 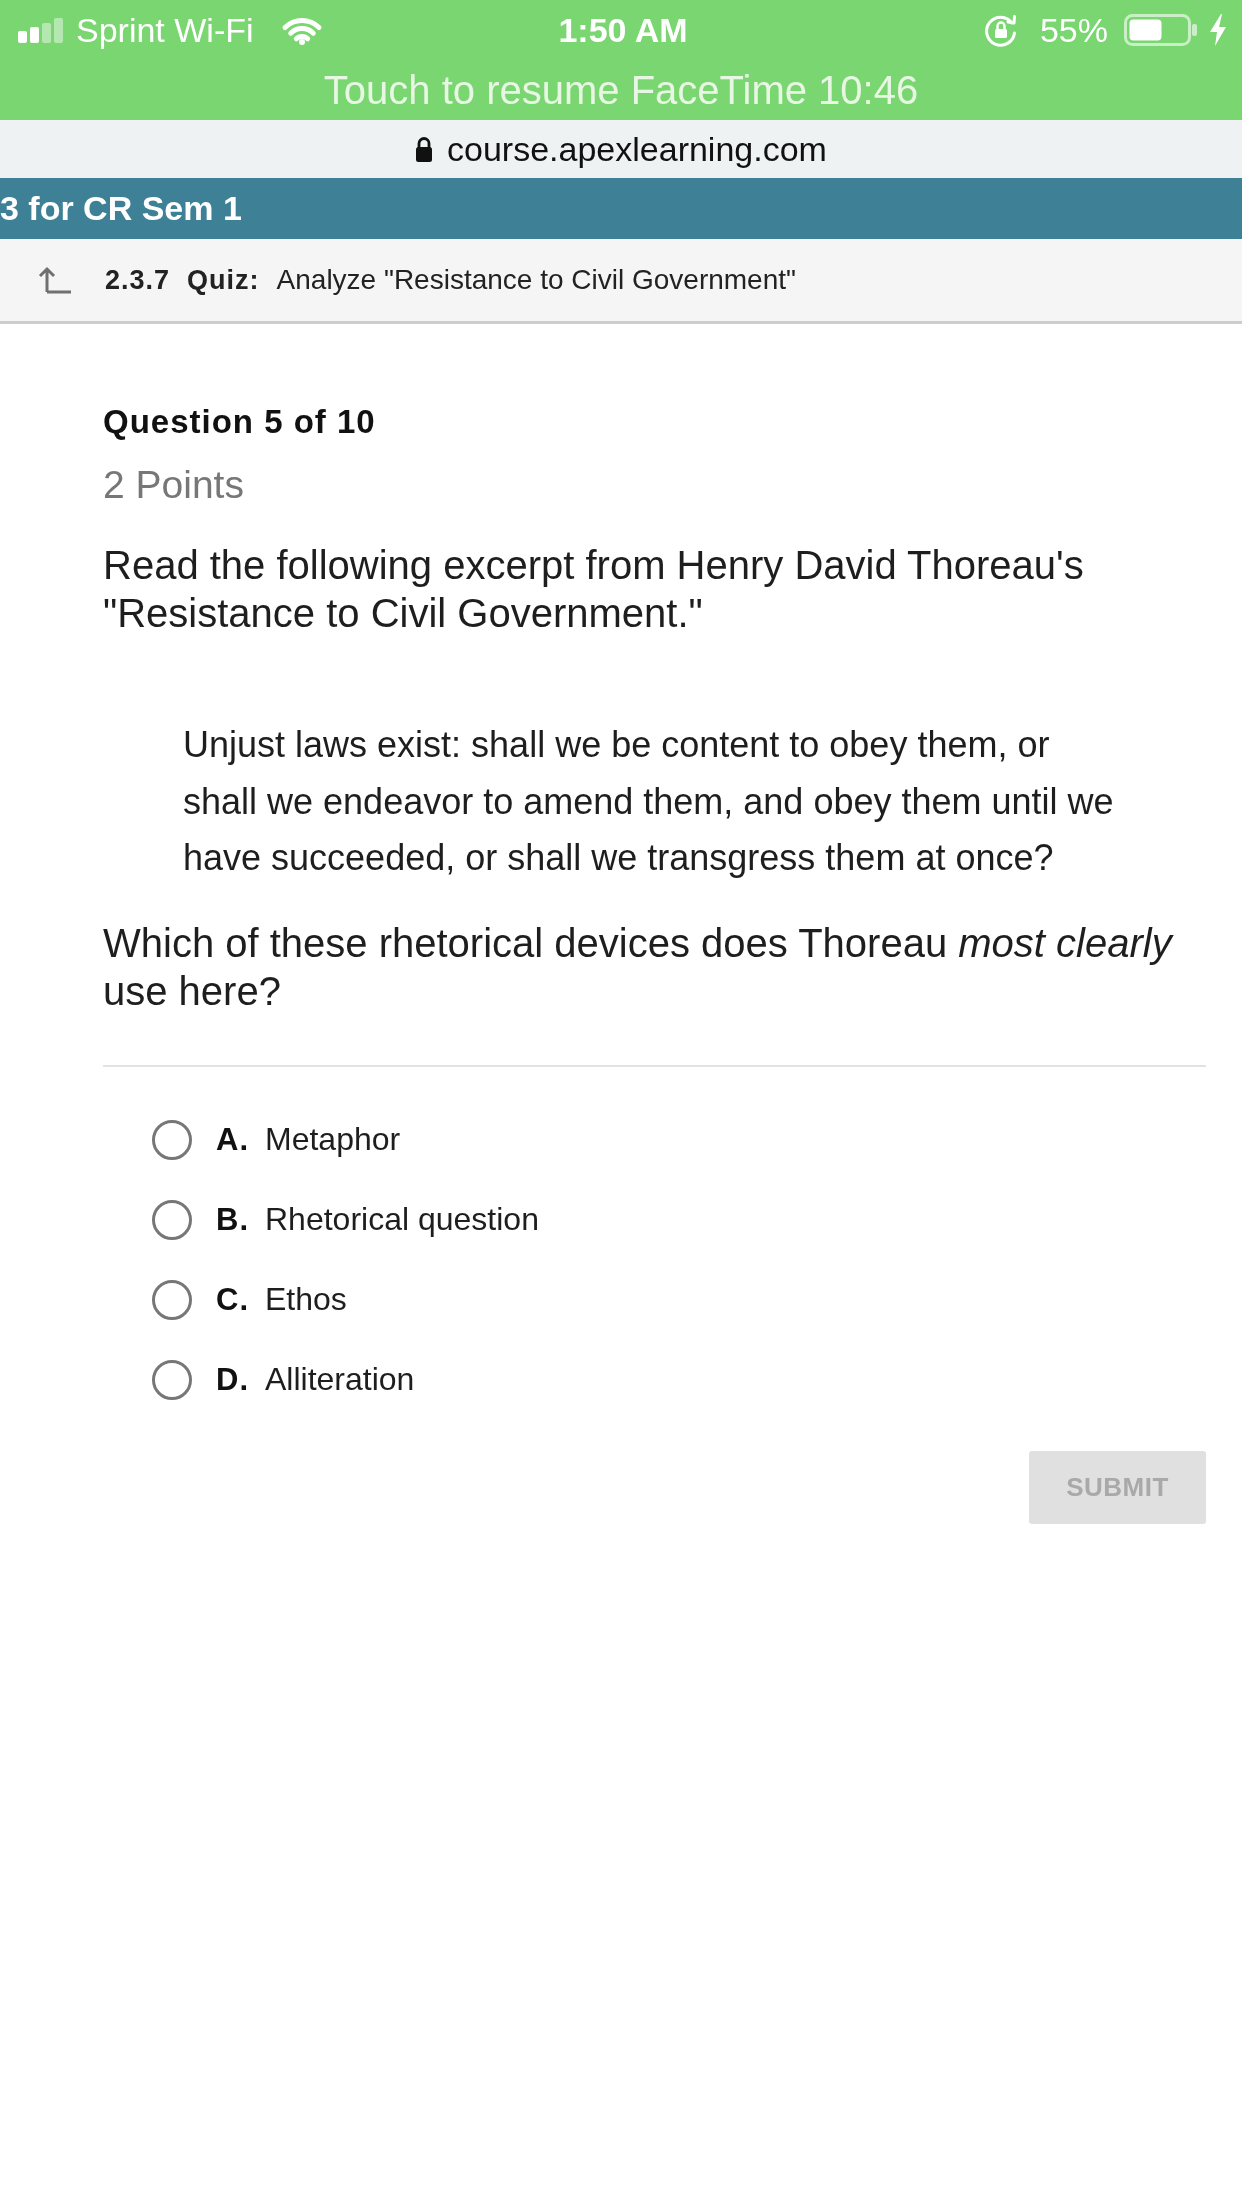 I want to click on rotation-lock-icon, so click(x=1000, y=30).